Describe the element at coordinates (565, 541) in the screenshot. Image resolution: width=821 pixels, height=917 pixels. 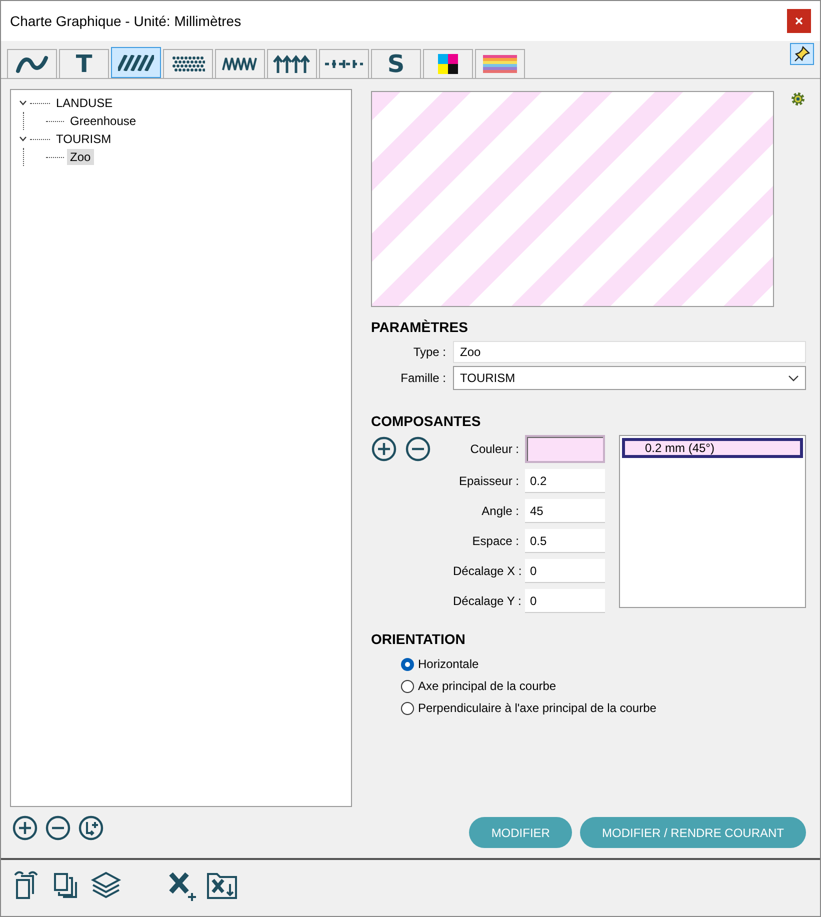
I see `input-field: 0.5` at that location.